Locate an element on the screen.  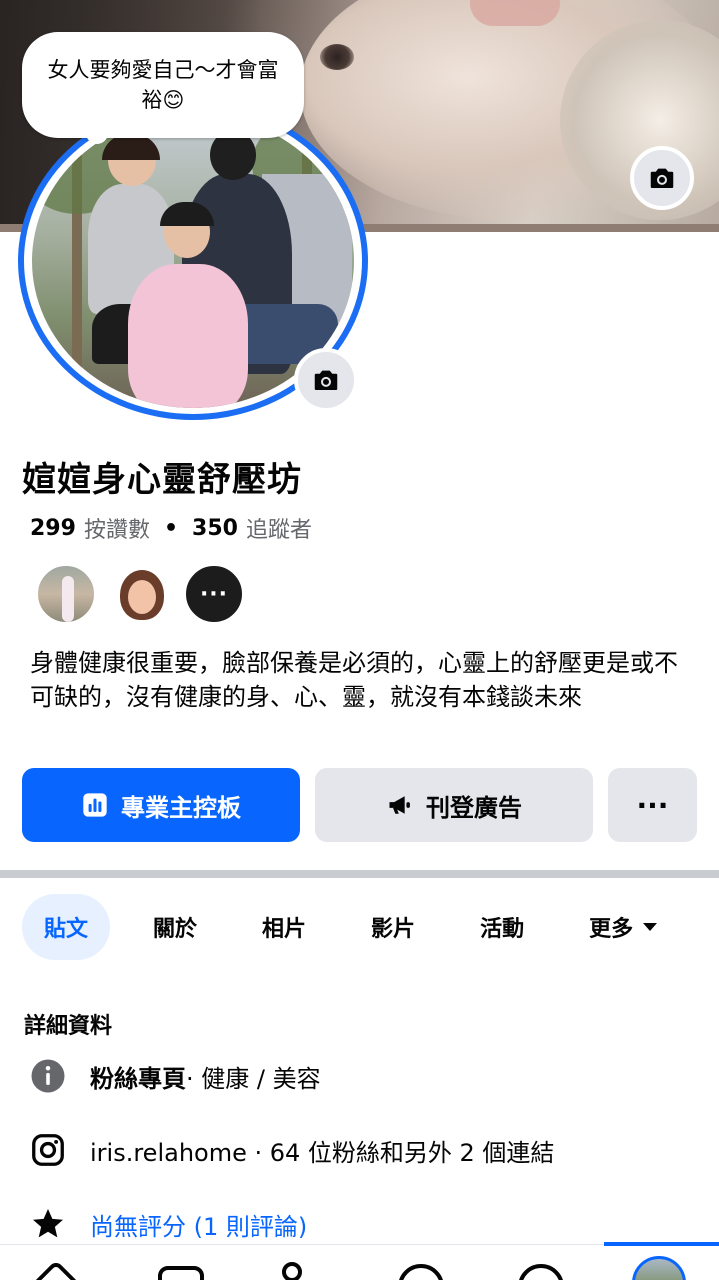
nav-active-indicator is located at coordinates (661, 1244).